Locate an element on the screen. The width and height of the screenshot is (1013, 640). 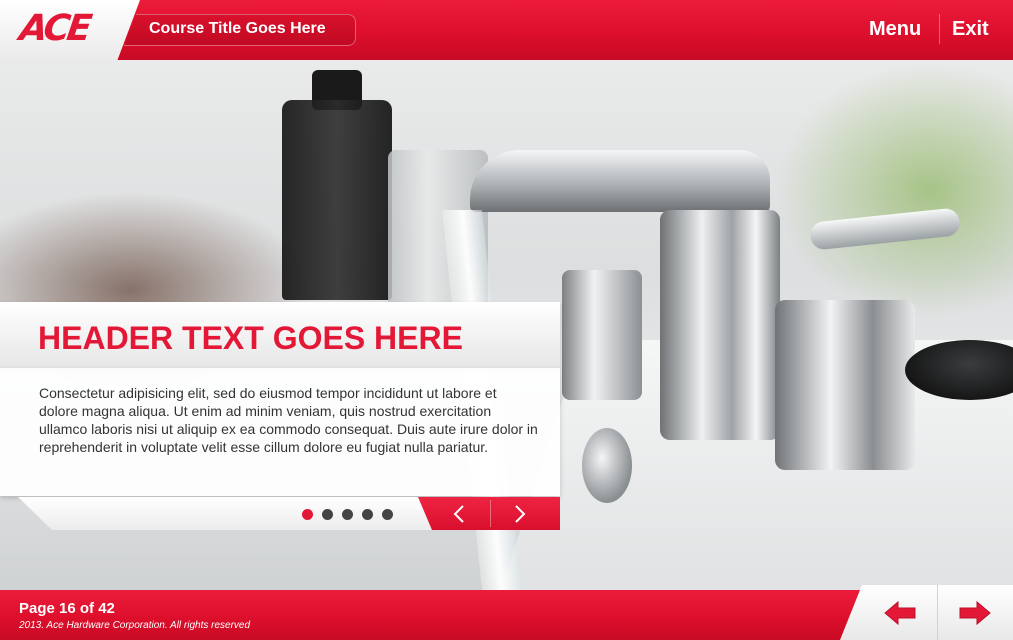
chevron-right-icon is located at coordinates (520, 513).